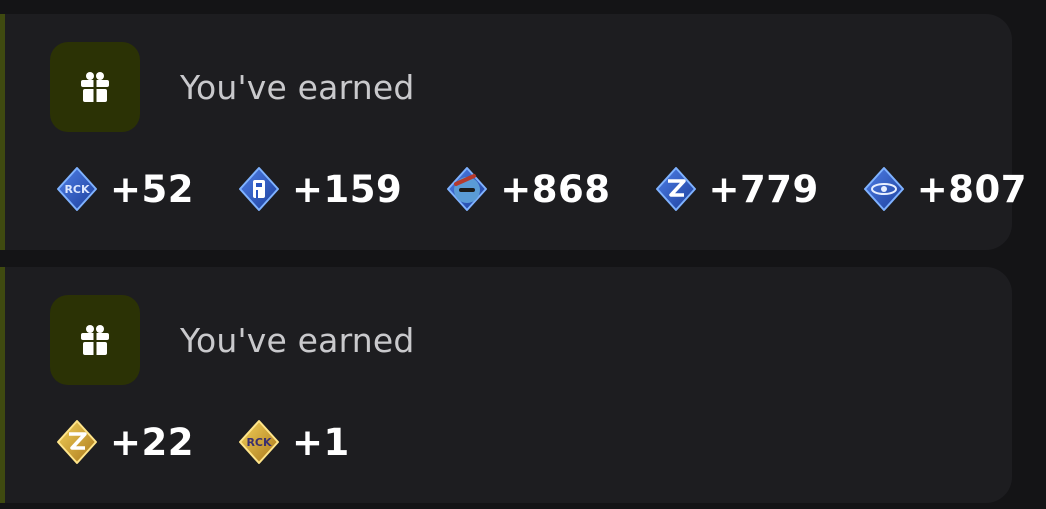 This screenshot has width=1046, height=509. I want to click on reward-item: RCK +52, so click(122, 189).